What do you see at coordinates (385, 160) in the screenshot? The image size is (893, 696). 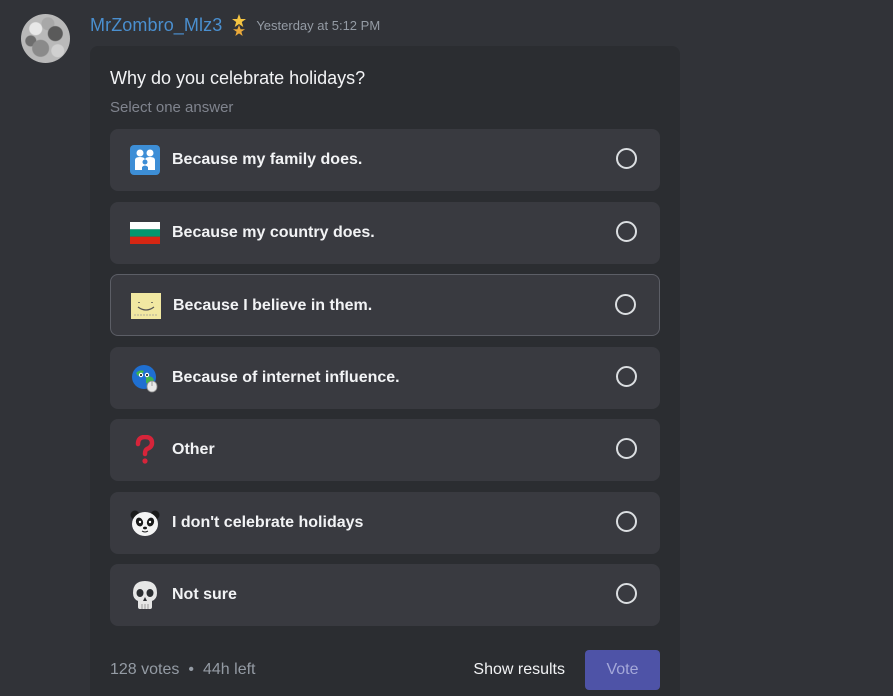 I see `poll-answer-family: Because my family does.` at bounding box center [385, 160].